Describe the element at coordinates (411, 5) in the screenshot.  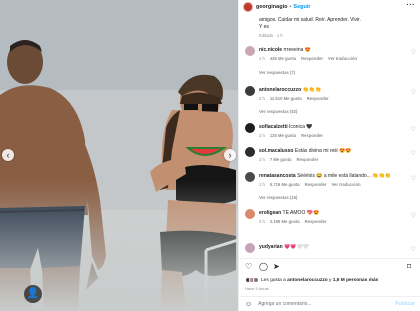
I see `more-horizontal-icon: ···` at that location.